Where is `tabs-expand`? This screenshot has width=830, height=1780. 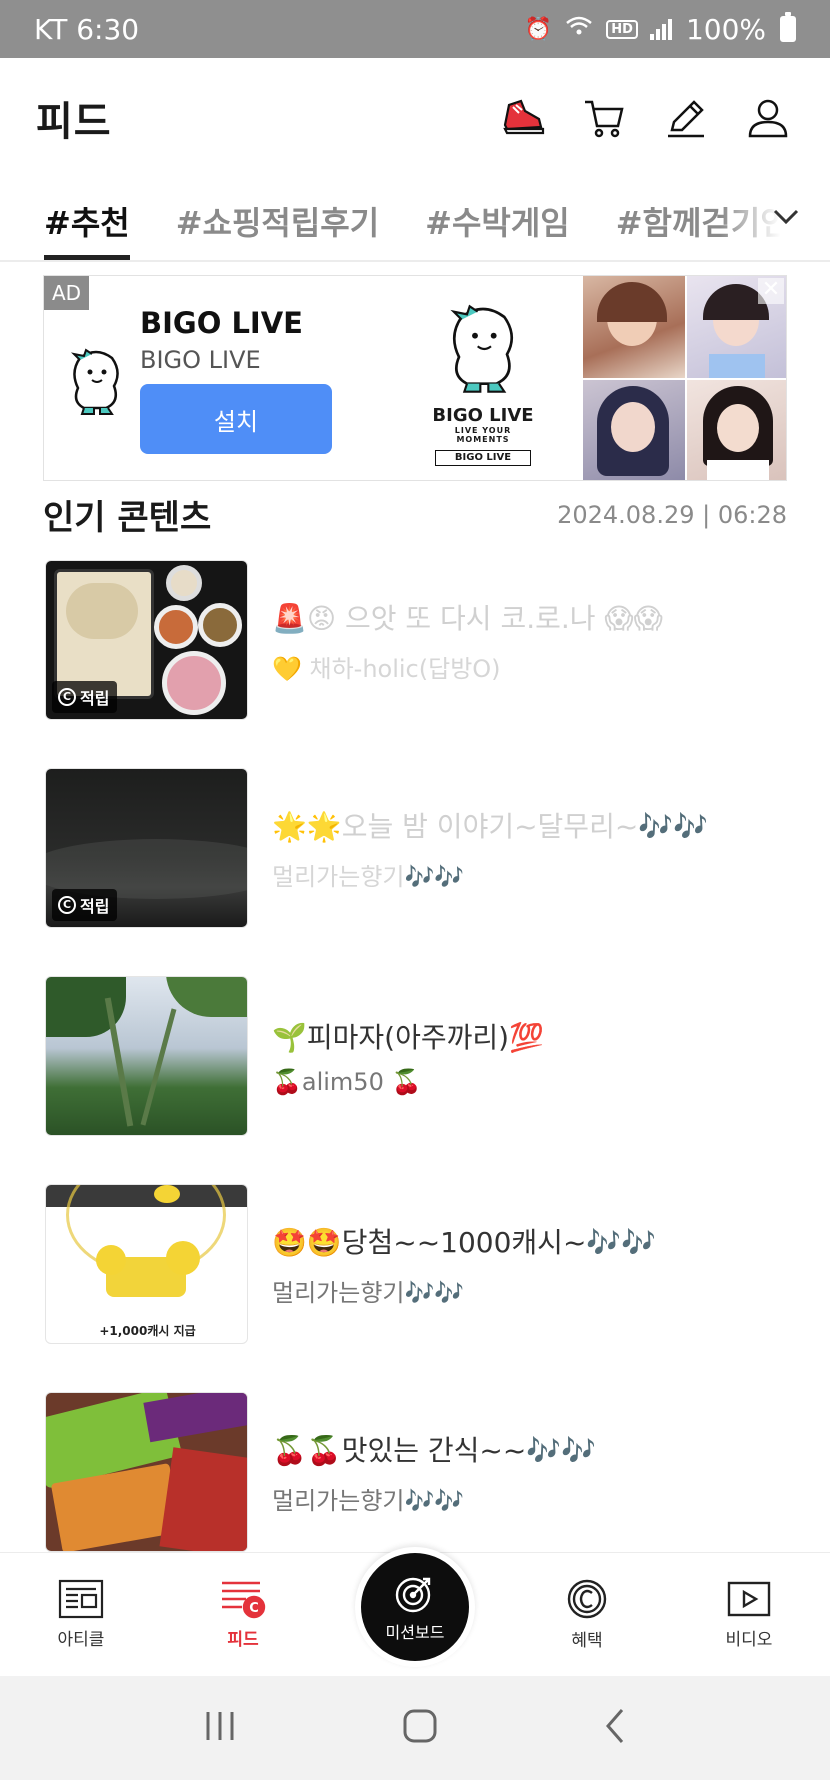 tabs-expand is located at coordinates (775, 219).